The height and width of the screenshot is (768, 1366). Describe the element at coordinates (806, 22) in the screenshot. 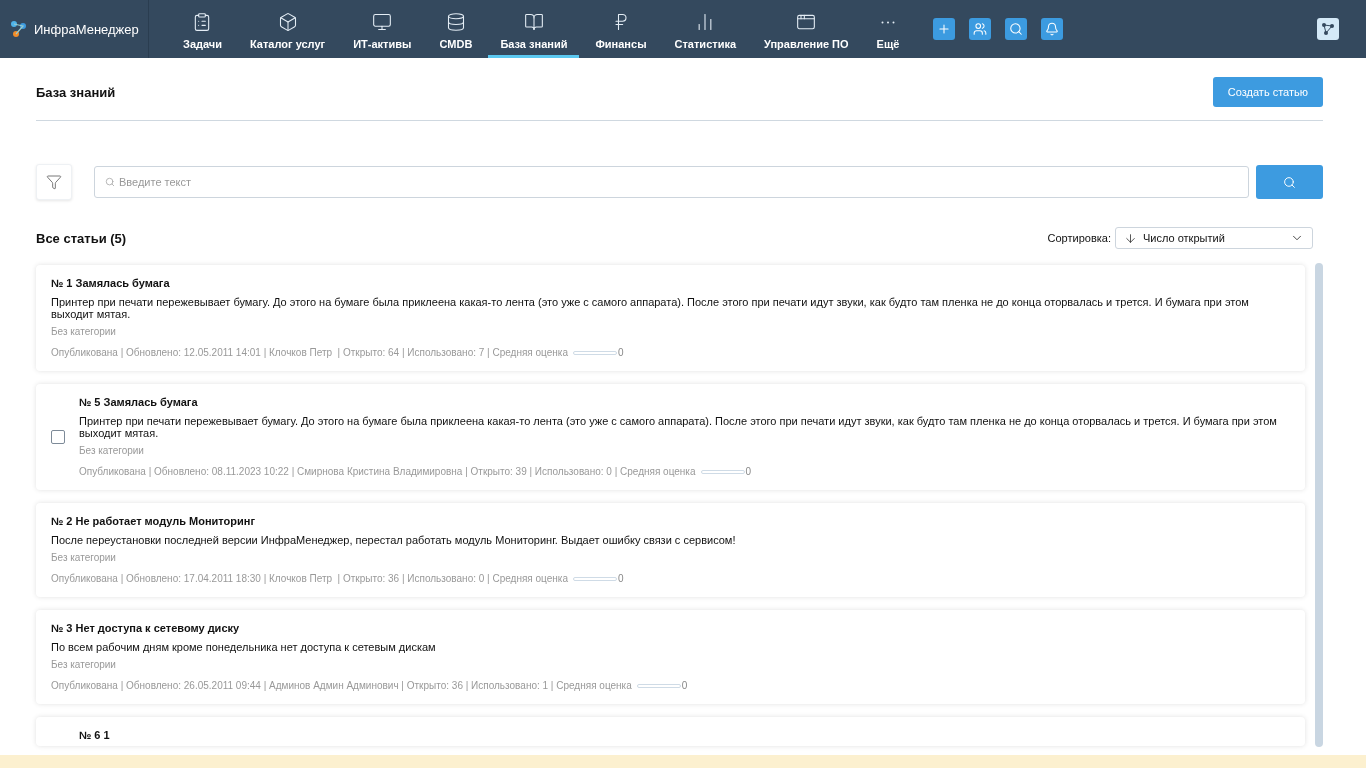

I see `window-icon` at that location.